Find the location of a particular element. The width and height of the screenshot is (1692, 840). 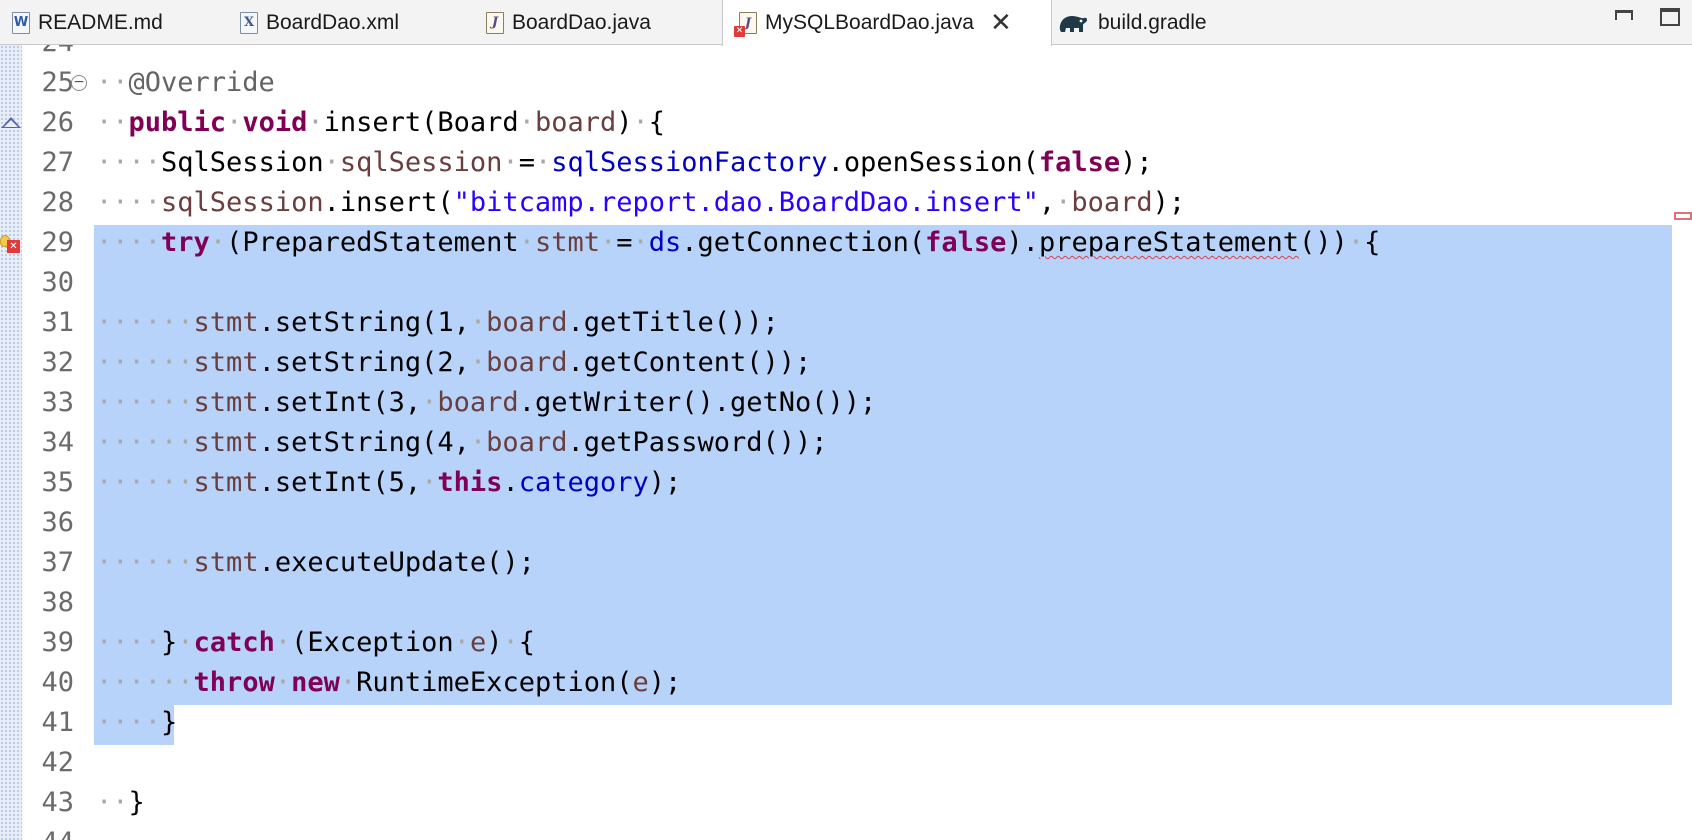

code-line: 26 ··public·void·insert(Board·board)·{ is located at coordinates (846, 123).